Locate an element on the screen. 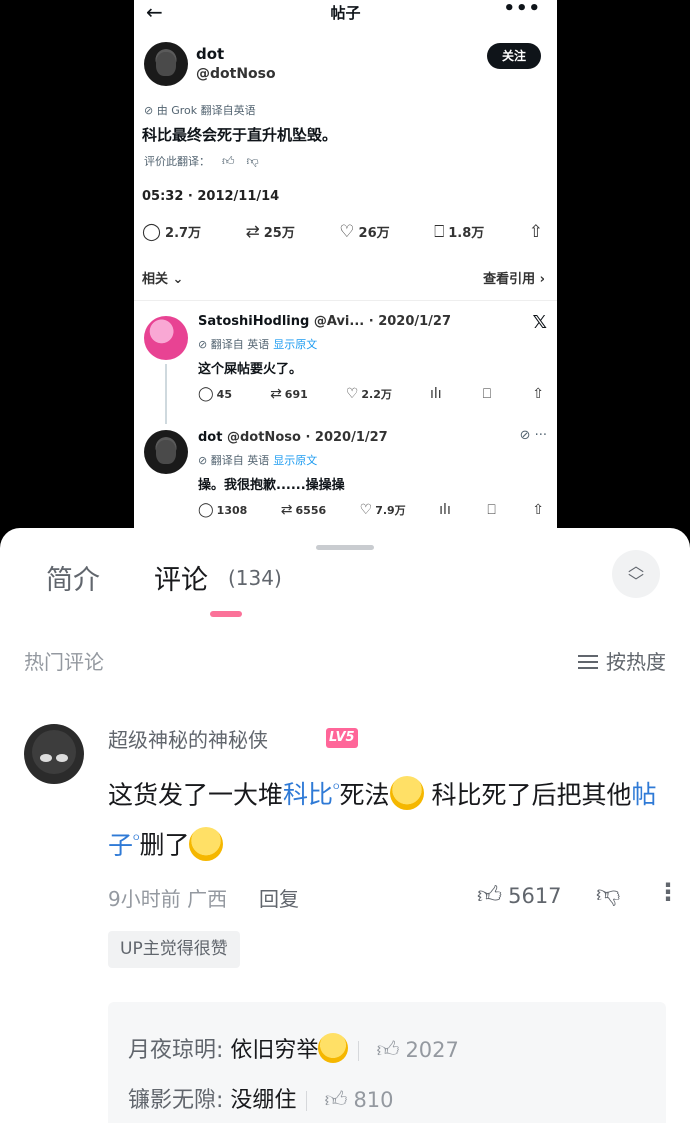  dislike-button: 👎︎ is located at coordinates (608, 894).